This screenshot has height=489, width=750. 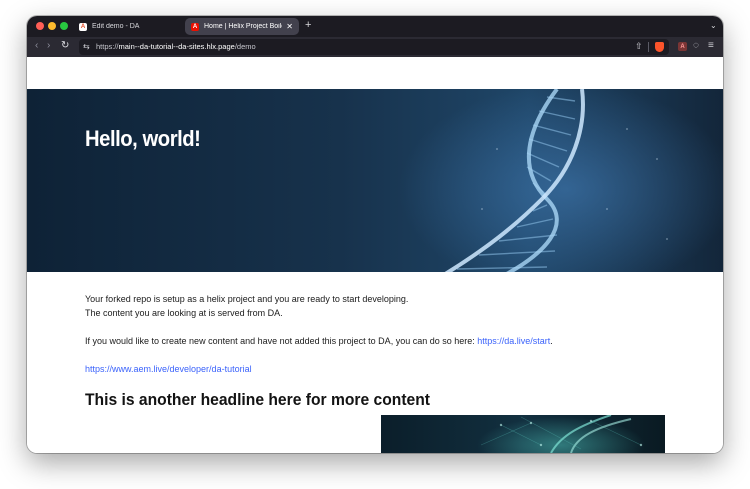 What do you see at coordinates (696, 45) in the screenshot?
I see `chat-icon: ◌` at bounding box center [696, 45].